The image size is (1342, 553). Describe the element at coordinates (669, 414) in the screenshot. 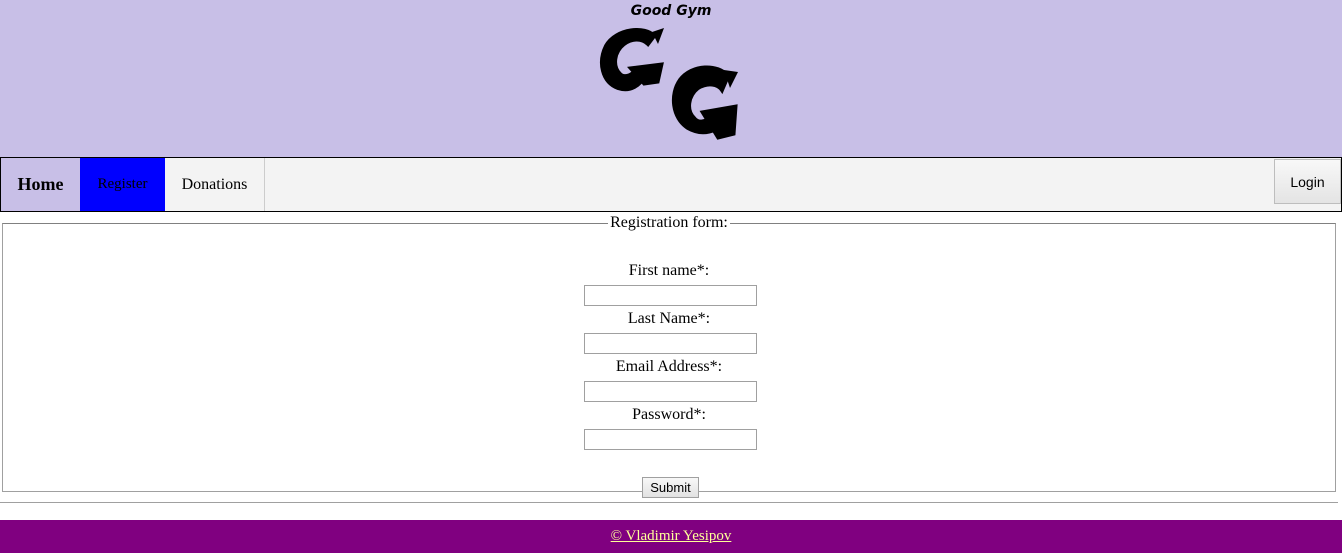

I see `password-label: Password*:` at that location.